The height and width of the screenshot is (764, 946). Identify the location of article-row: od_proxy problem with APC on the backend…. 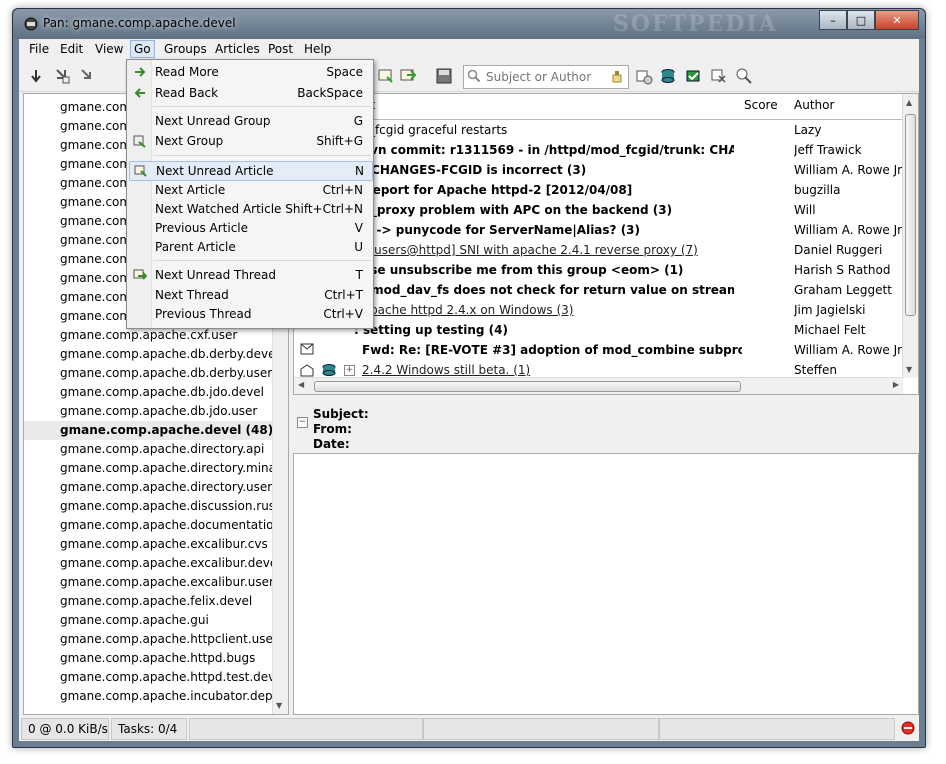
(599, 210).